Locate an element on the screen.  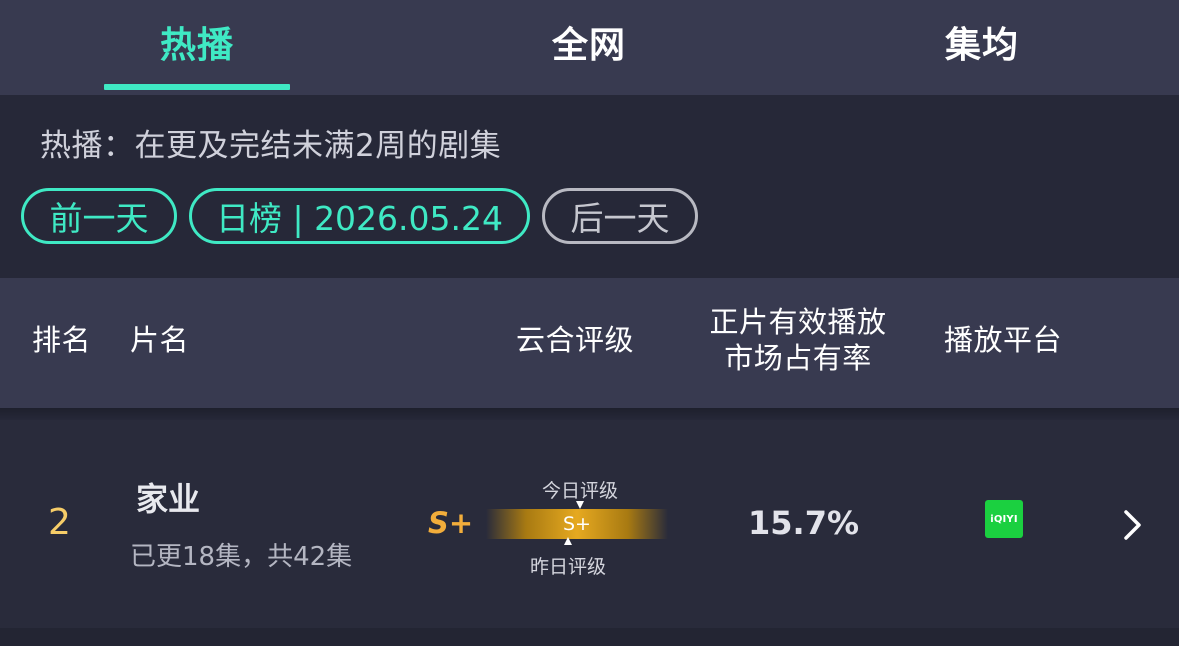
header-share: 正片有效播放 市场占有率 is located at coordinates (798, 340).